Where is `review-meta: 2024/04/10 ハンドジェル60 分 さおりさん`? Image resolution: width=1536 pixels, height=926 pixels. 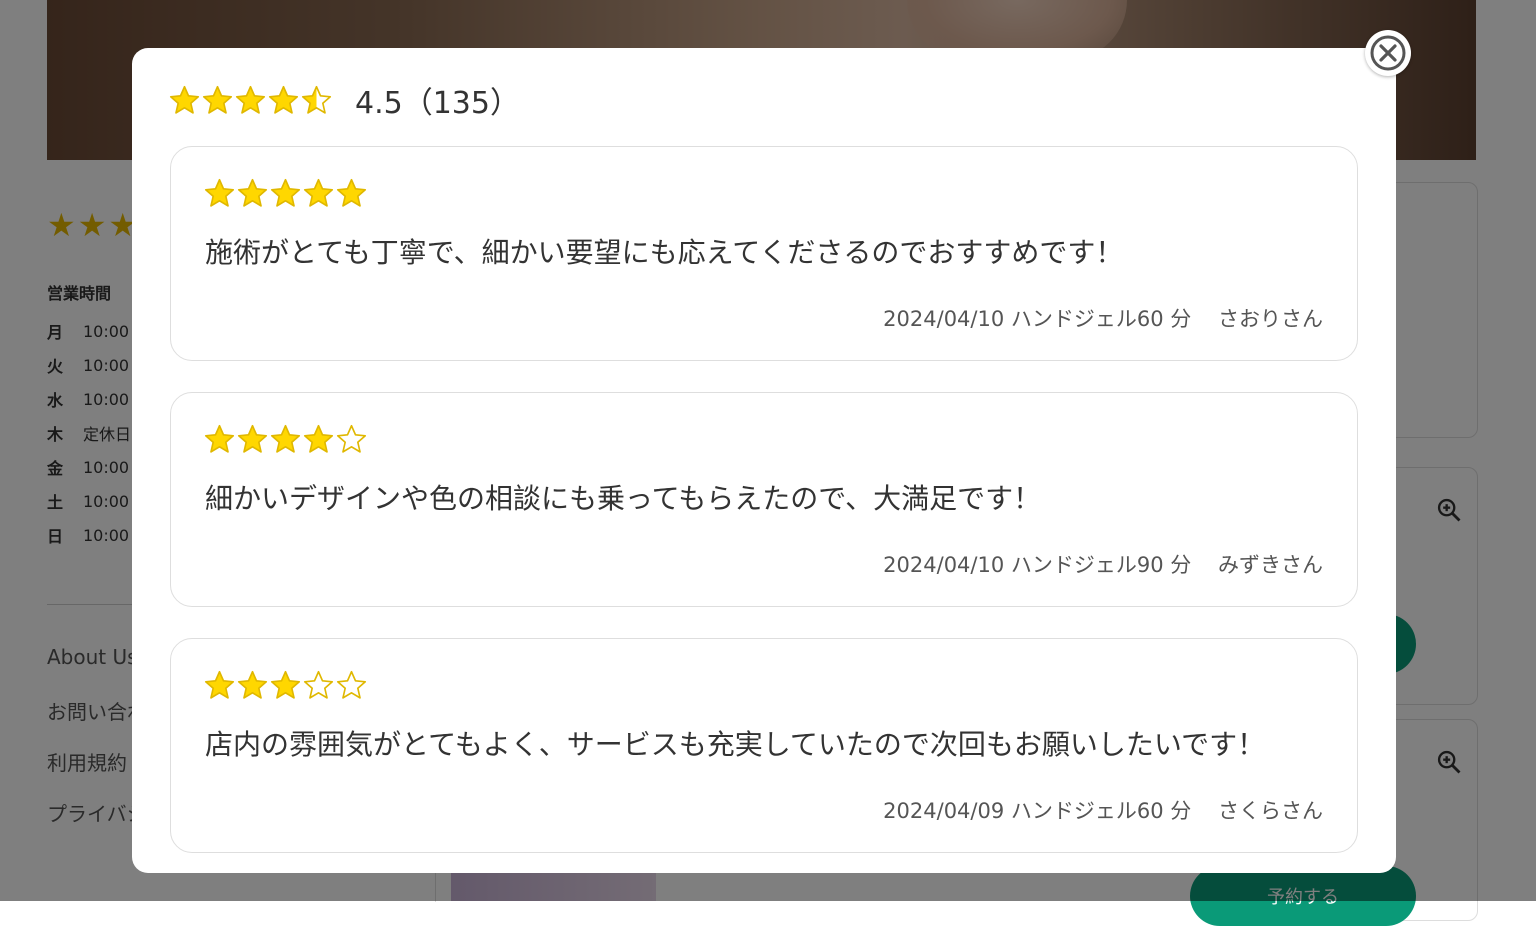 review-meta: 2024/04/10 ハンドジェル60 分 さおりさん is located at coordinates (1103, 318).